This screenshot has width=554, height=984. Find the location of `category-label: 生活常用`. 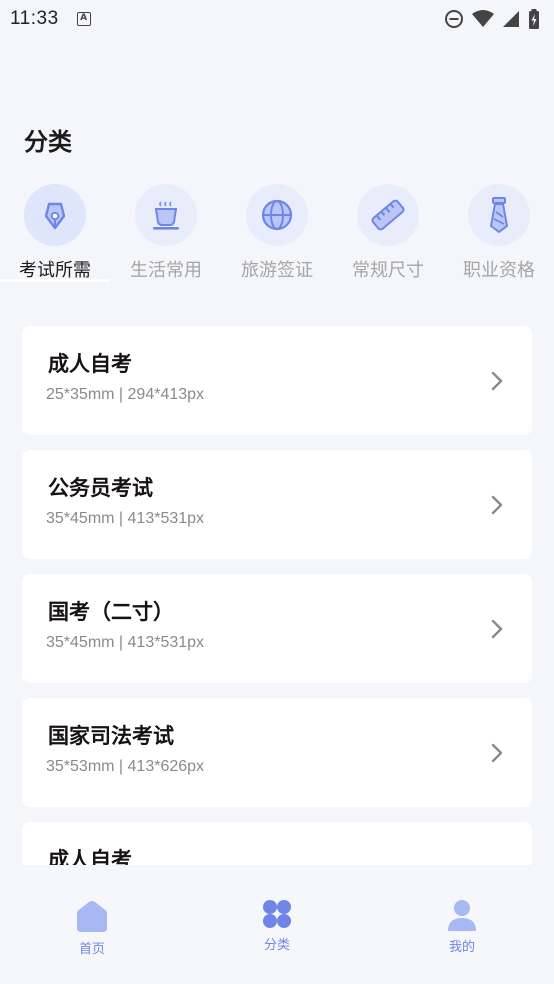

category-label: 生活常用 is located at coordinates (166, 270).